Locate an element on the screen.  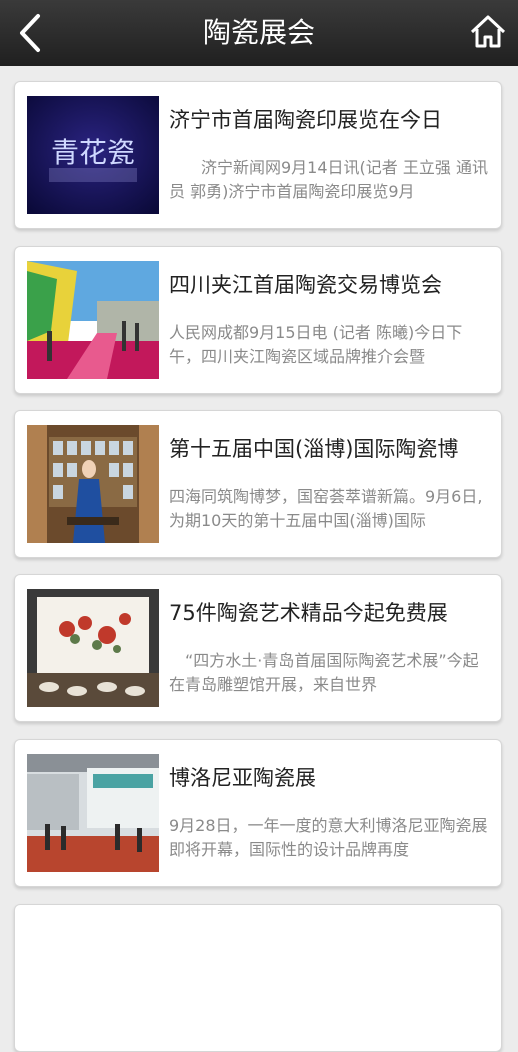
article-title: 75件陶瓷艺术精品今起免费展 is located at coordinates (308, 613).